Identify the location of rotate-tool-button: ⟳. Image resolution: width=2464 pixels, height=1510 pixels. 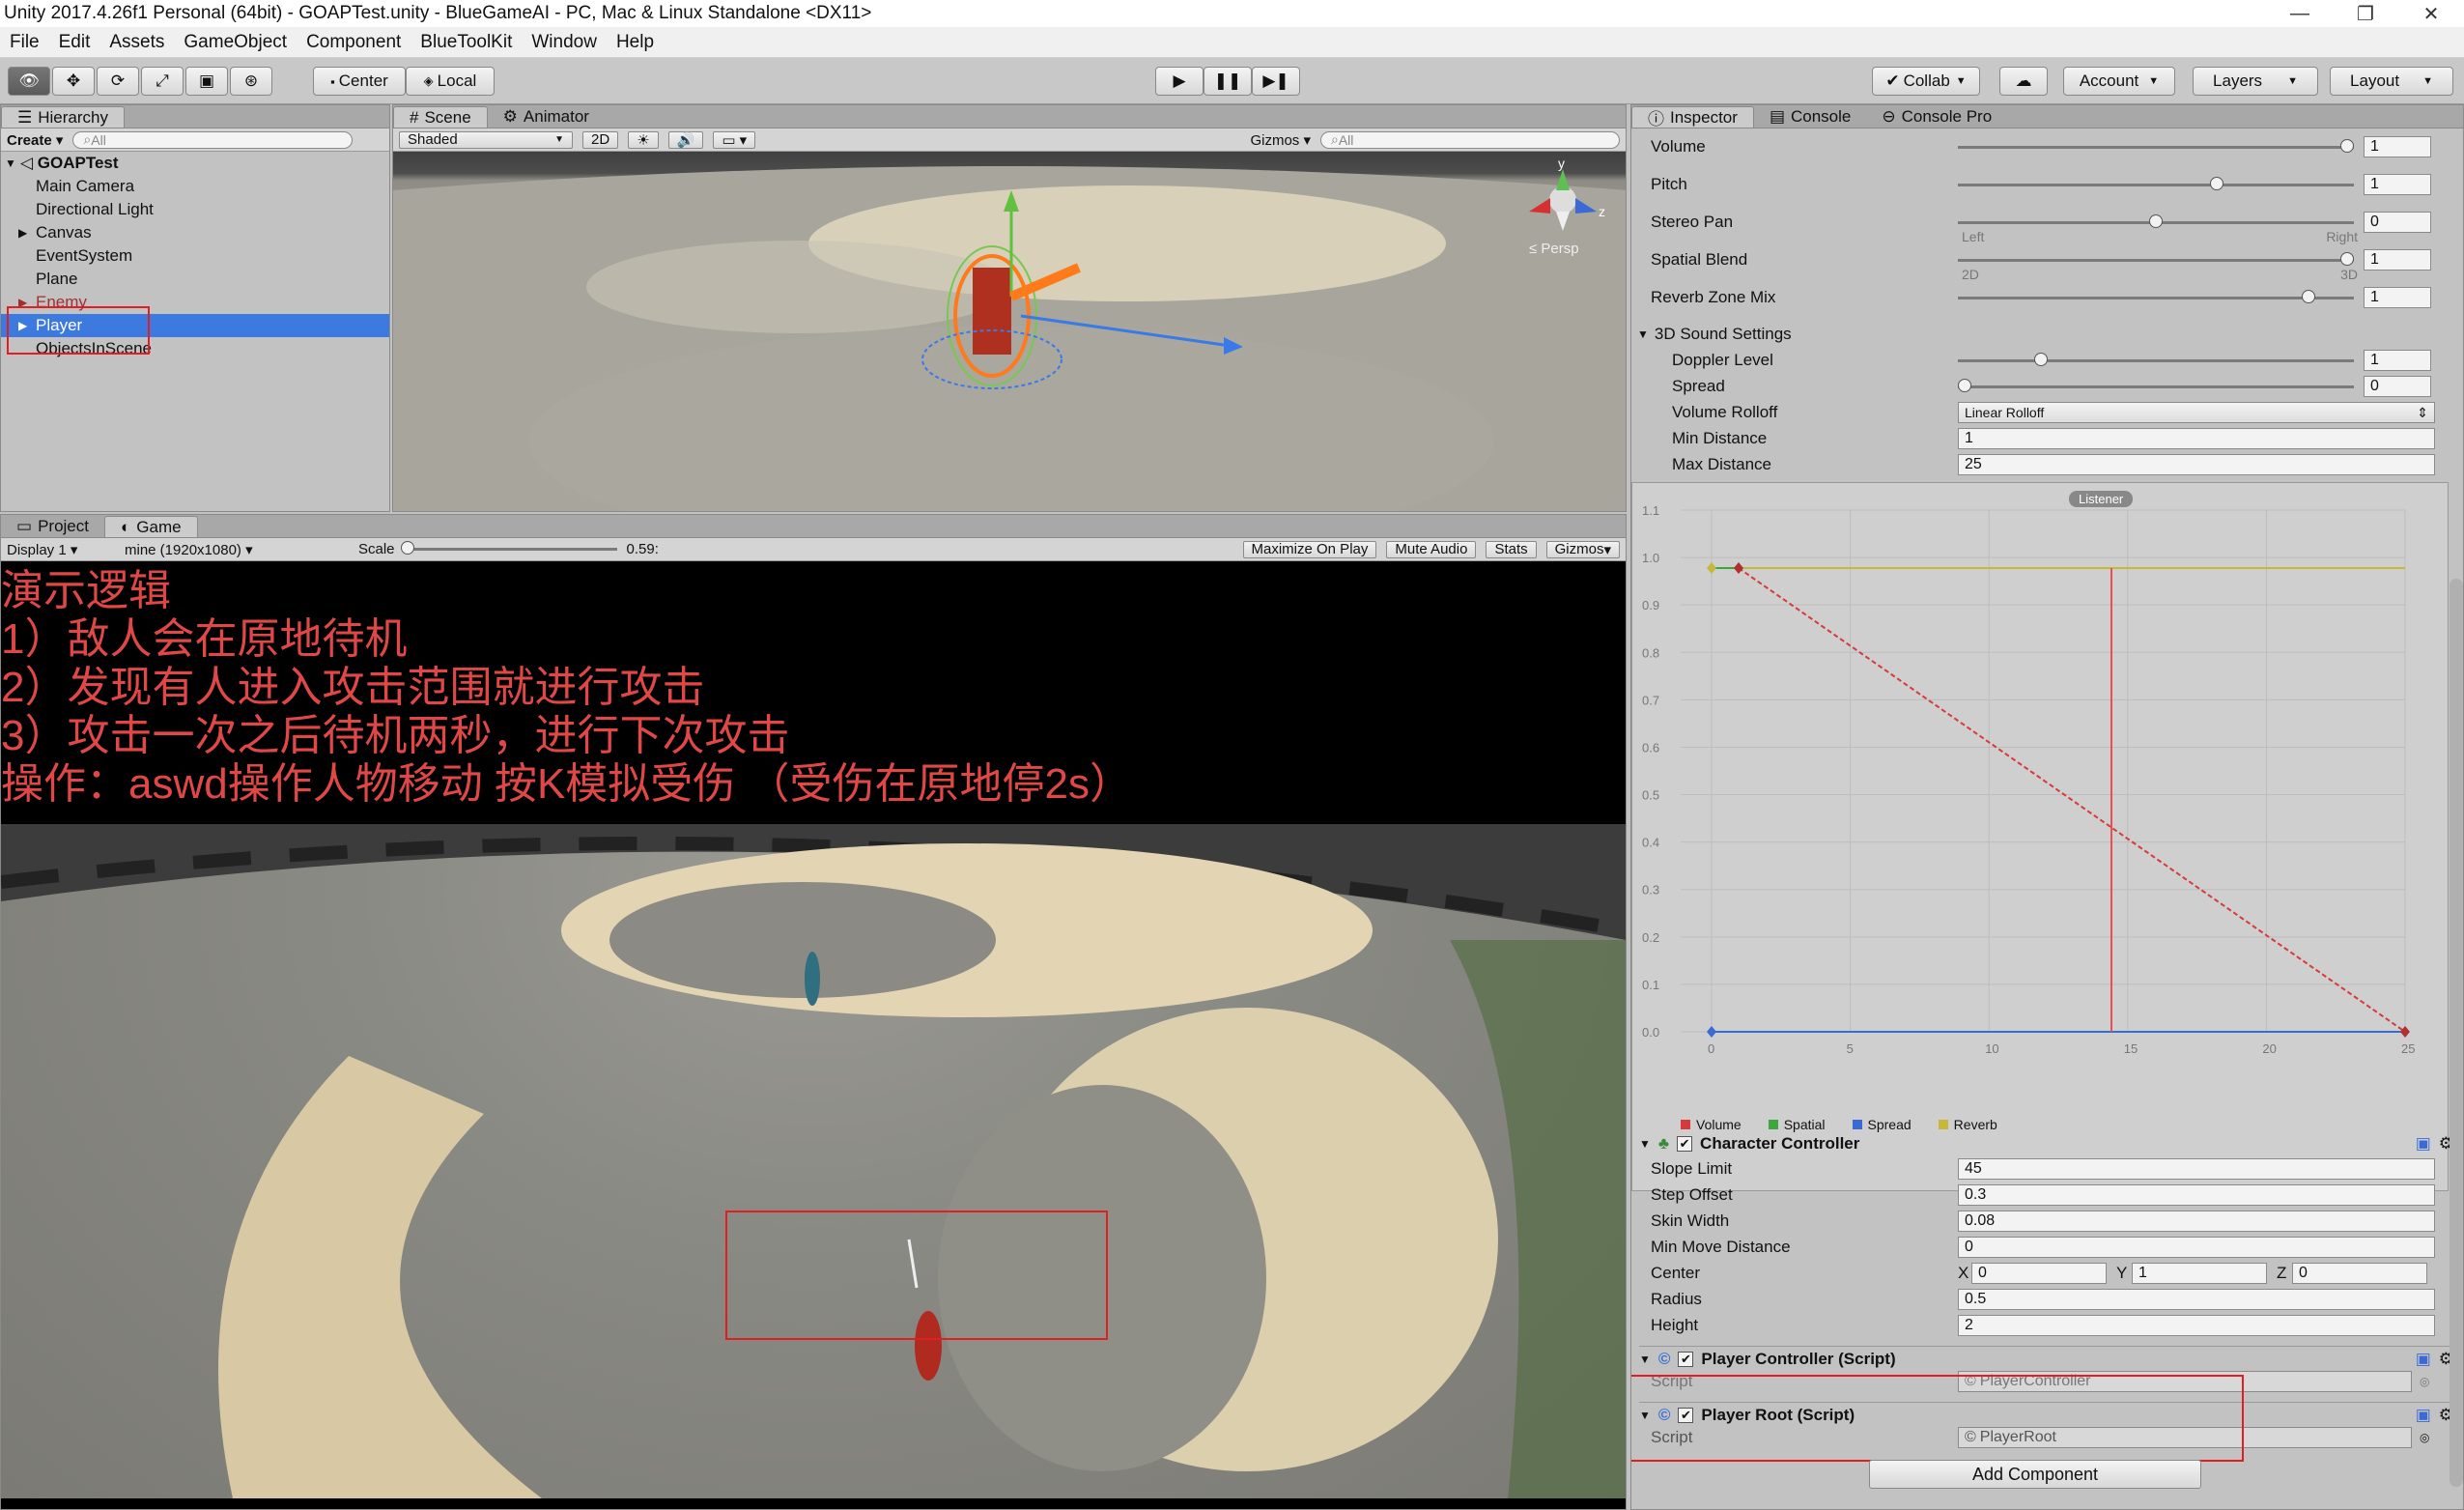
(118, 81).